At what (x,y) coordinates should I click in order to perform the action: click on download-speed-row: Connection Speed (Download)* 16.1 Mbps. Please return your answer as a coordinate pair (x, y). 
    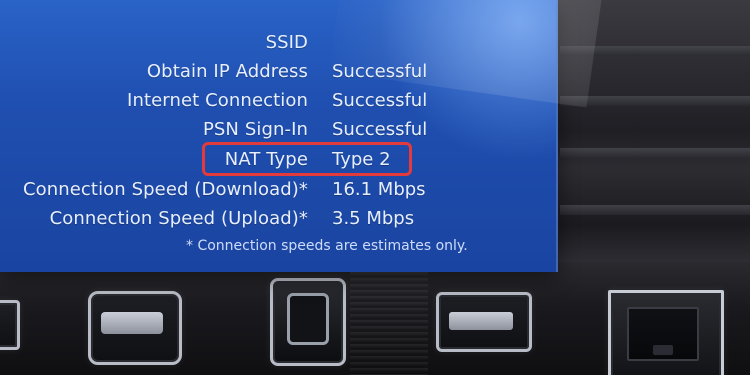
    Looking at the image, I should click on (278, 190).